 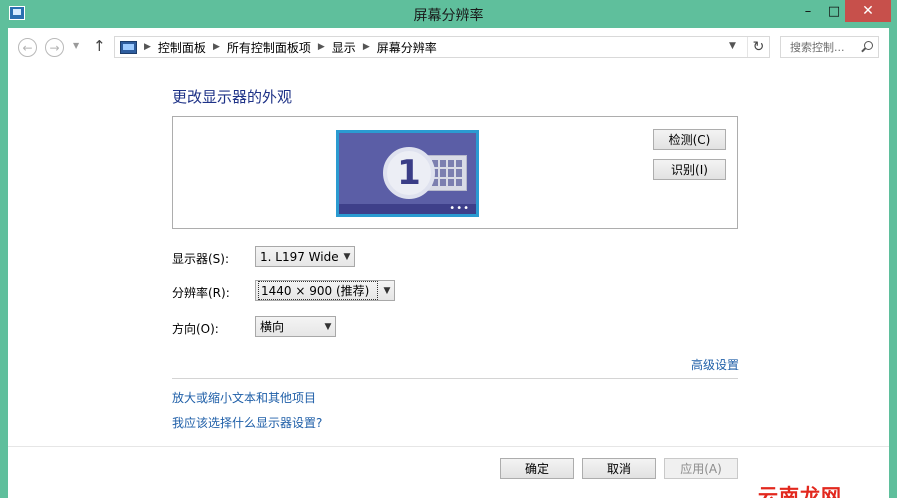 I want to click on control-panel-icon, so click(x=128, y=47).